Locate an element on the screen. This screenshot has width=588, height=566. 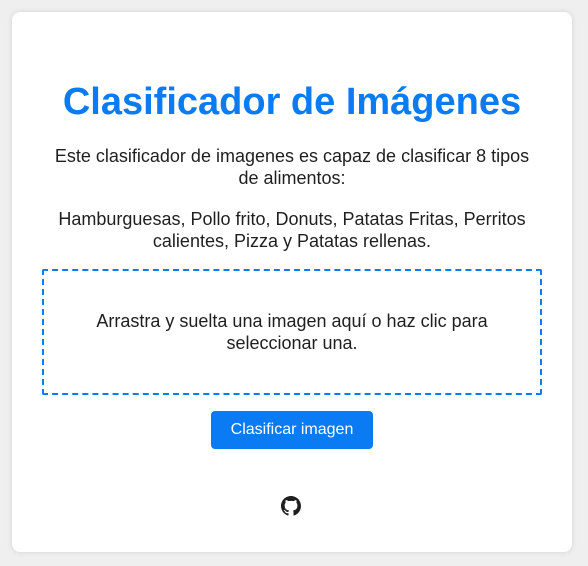
classify-image-button: Clasificar imagen is located at coordinates (292, 430).